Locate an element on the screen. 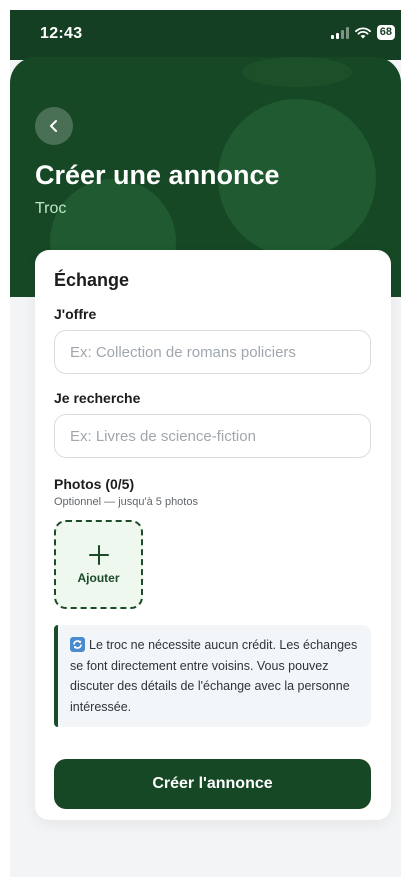 The image size is (401, 877). section-title: Échange is located at coordinates (92, 280).